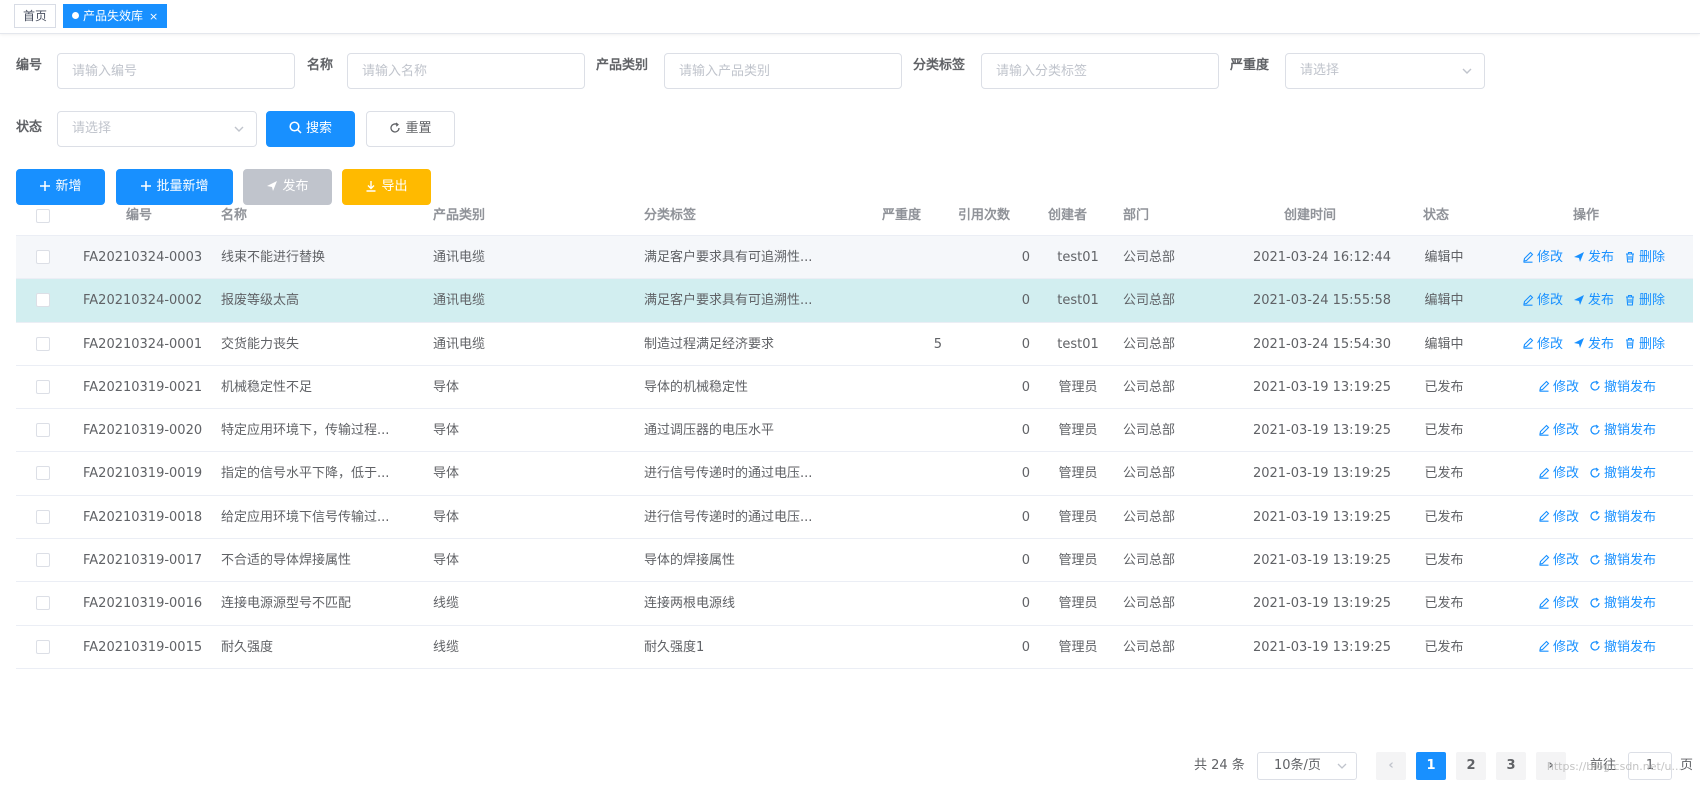  Describe the element at coordinates (143, 431) in the screenshot. I see `cell-code: FA20210319-0020` at that location.